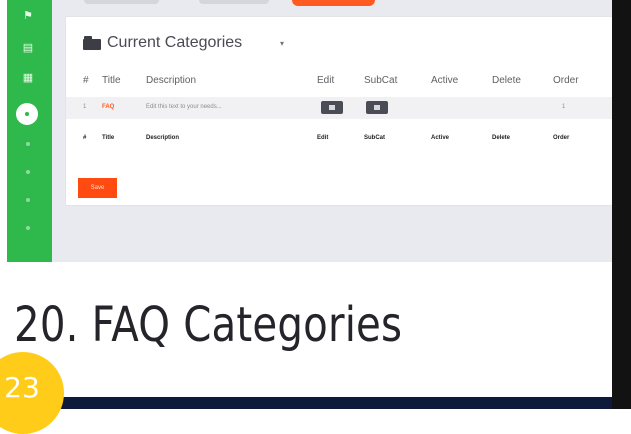 This screenshot has height=434, width=631. What do you see at coordinates (22, 387) in the screenshot?
I see `number-badge-text: 23` at bounding box center [22, 387].